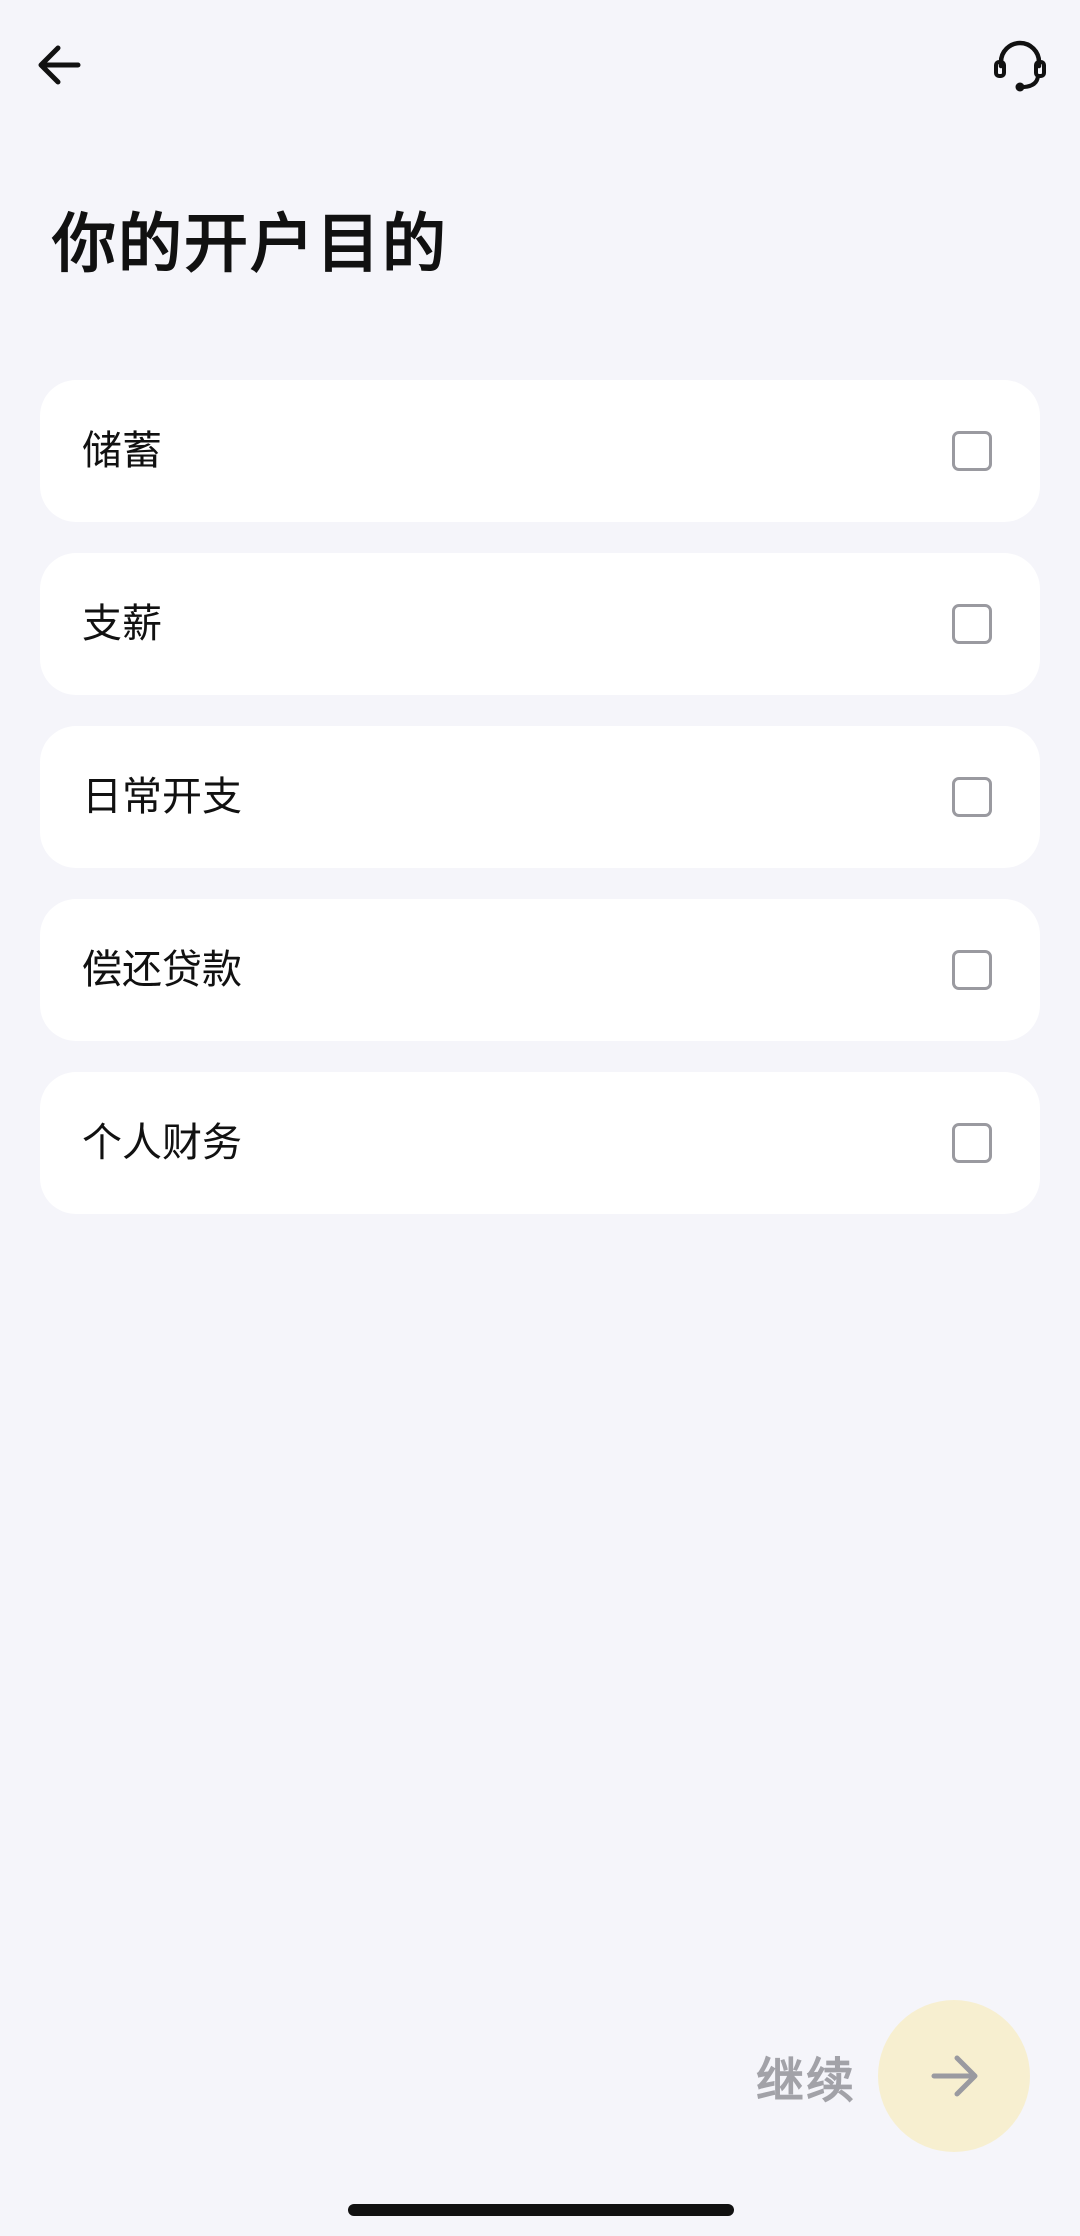 The width and height of the screenshot is (1080, 2236). I want to click on top-bar, so click(540, 70).